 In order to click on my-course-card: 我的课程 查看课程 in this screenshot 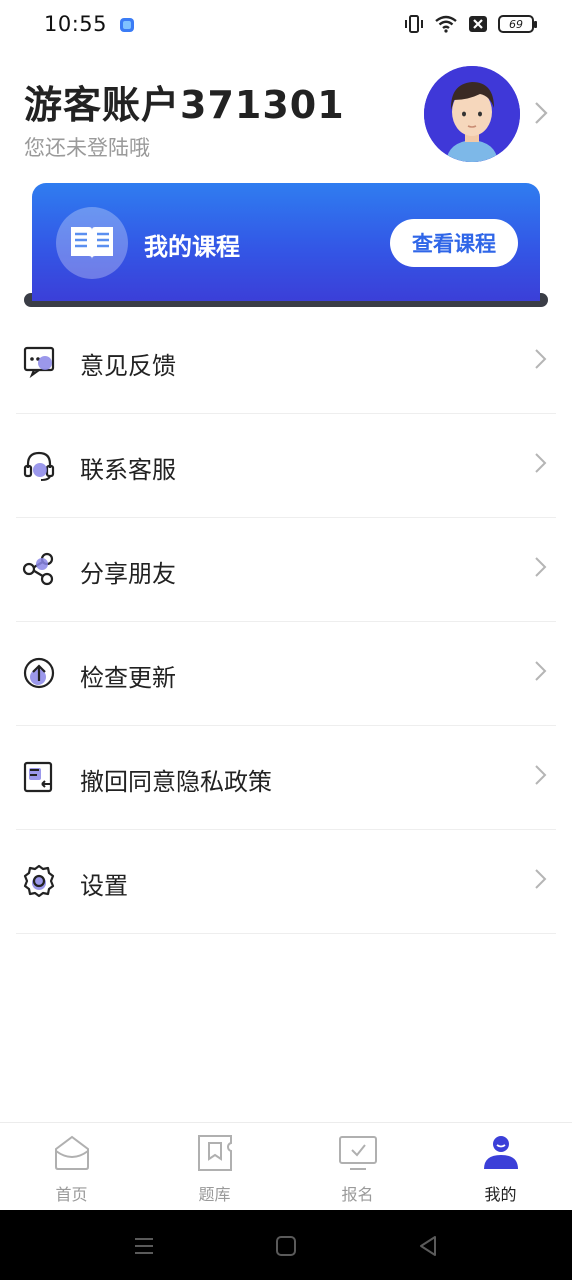, I will do `click(286, 246)`.